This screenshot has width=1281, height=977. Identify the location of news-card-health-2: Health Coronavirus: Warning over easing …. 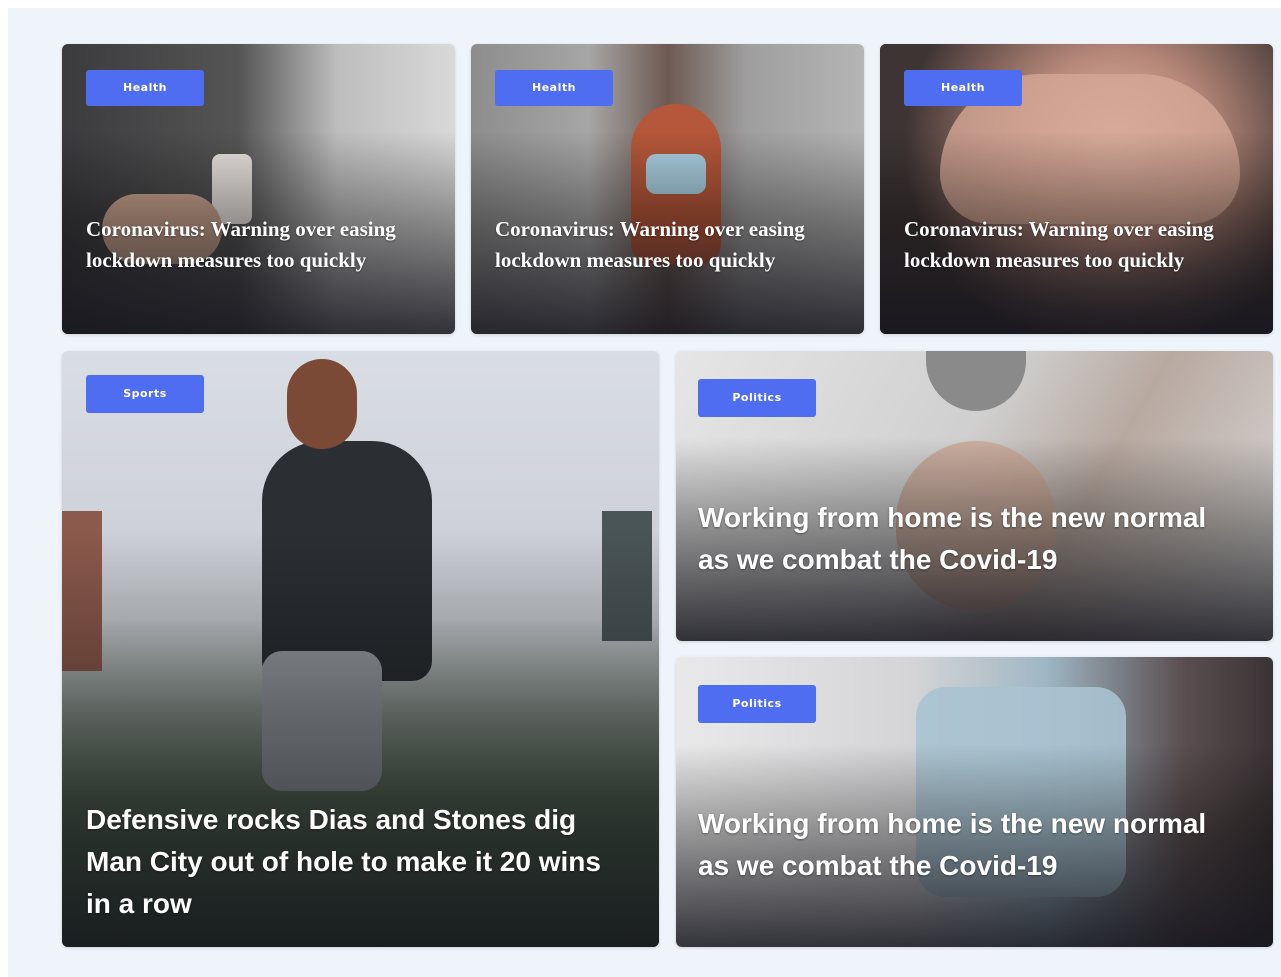
(667, 189).